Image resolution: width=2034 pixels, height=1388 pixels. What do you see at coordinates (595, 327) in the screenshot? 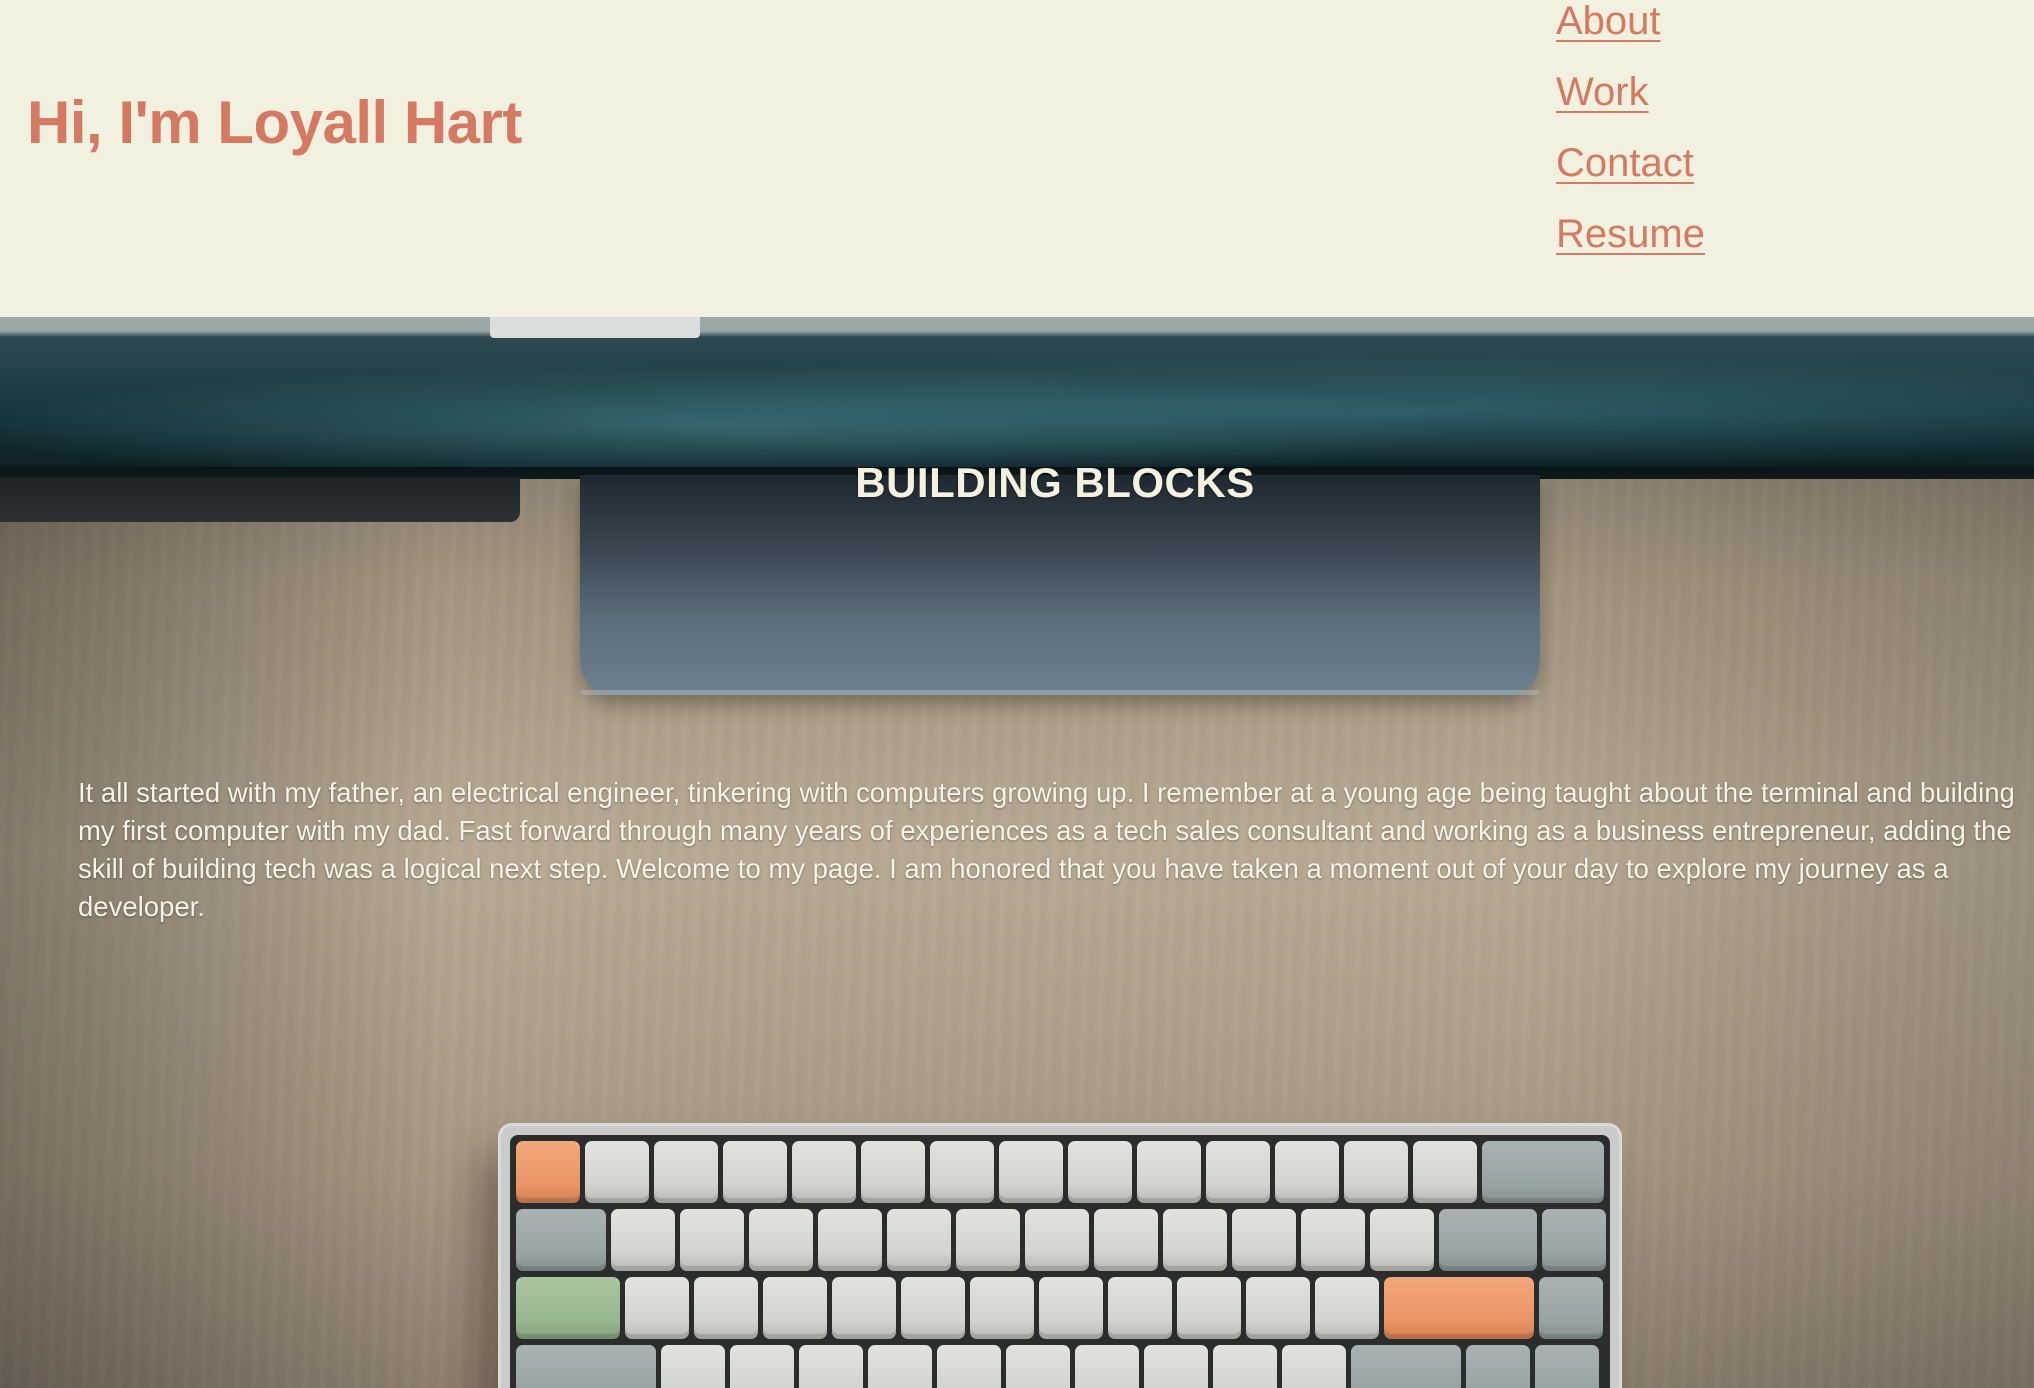
I see `monitor-screen-tab-image` at bounding box center [595, 327].